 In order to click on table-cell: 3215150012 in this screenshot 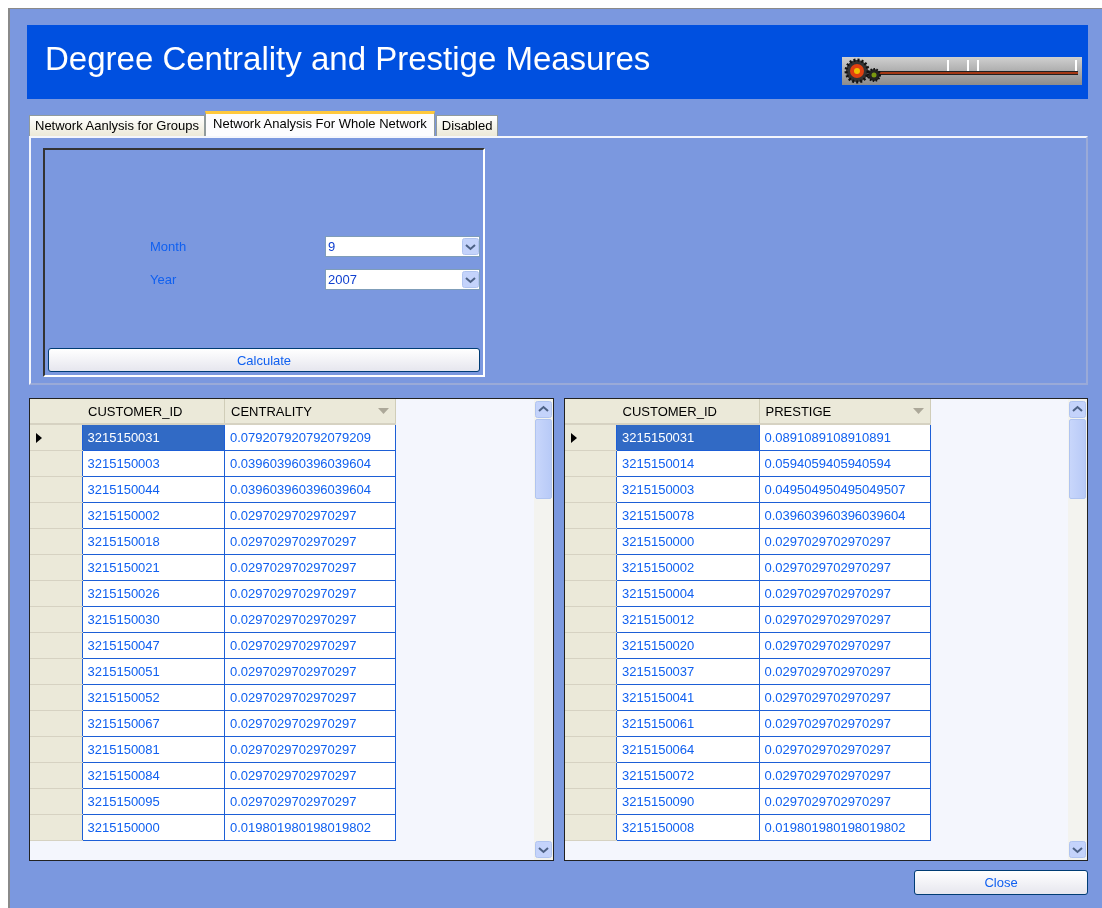, I will do `click(687, 619)`.